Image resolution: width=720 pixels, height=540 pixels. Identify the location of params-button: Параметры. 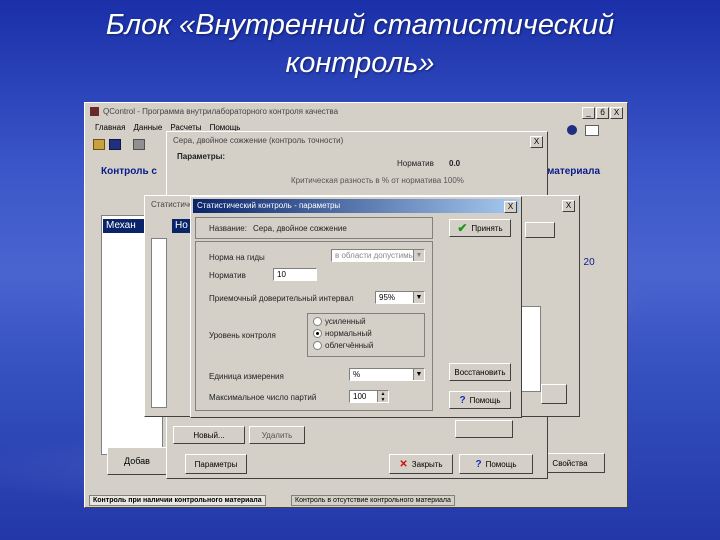
(216, 464).